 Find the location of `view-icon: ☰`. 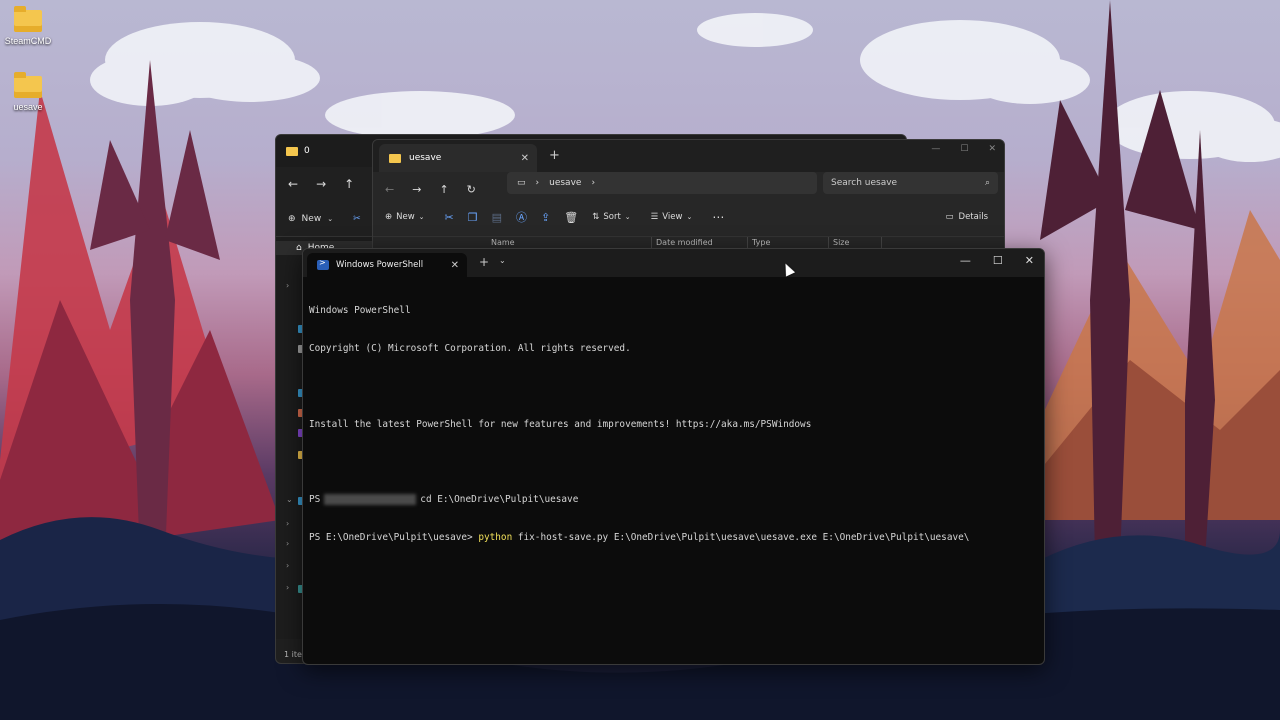

view-icon: ☰ is located at coordinates (654, 217).